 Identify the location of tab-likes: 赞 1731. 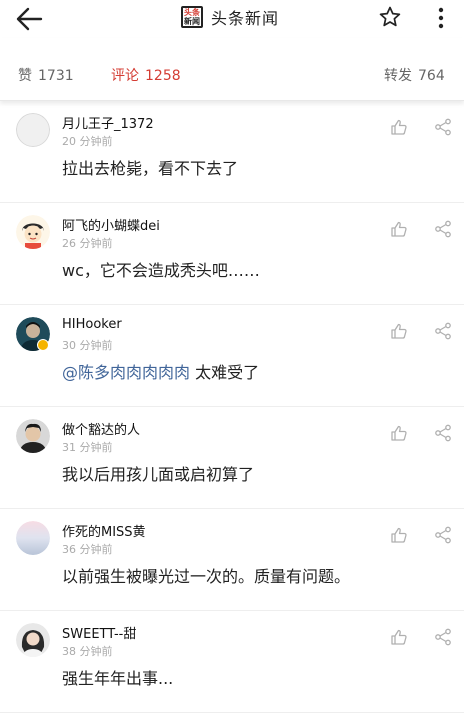
(46, 75).